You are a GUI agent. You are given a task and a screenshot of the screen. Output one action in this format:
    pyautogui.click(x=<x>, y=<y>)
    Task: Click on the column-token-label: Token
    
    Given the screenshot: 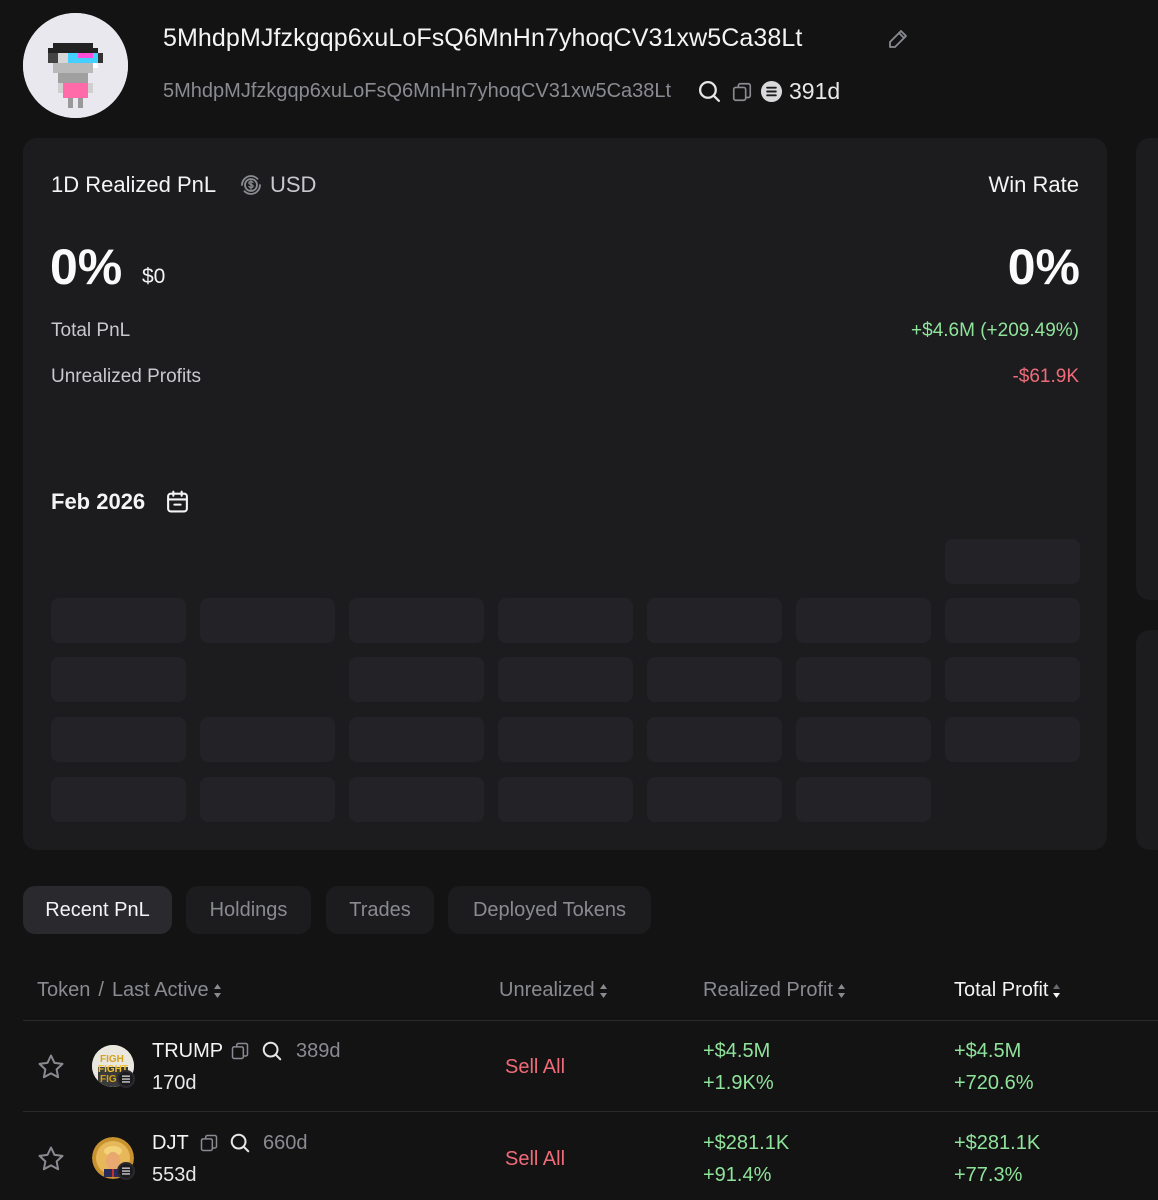 What is the action you would take?
    pyautogui.click(x=64, y=990)
    